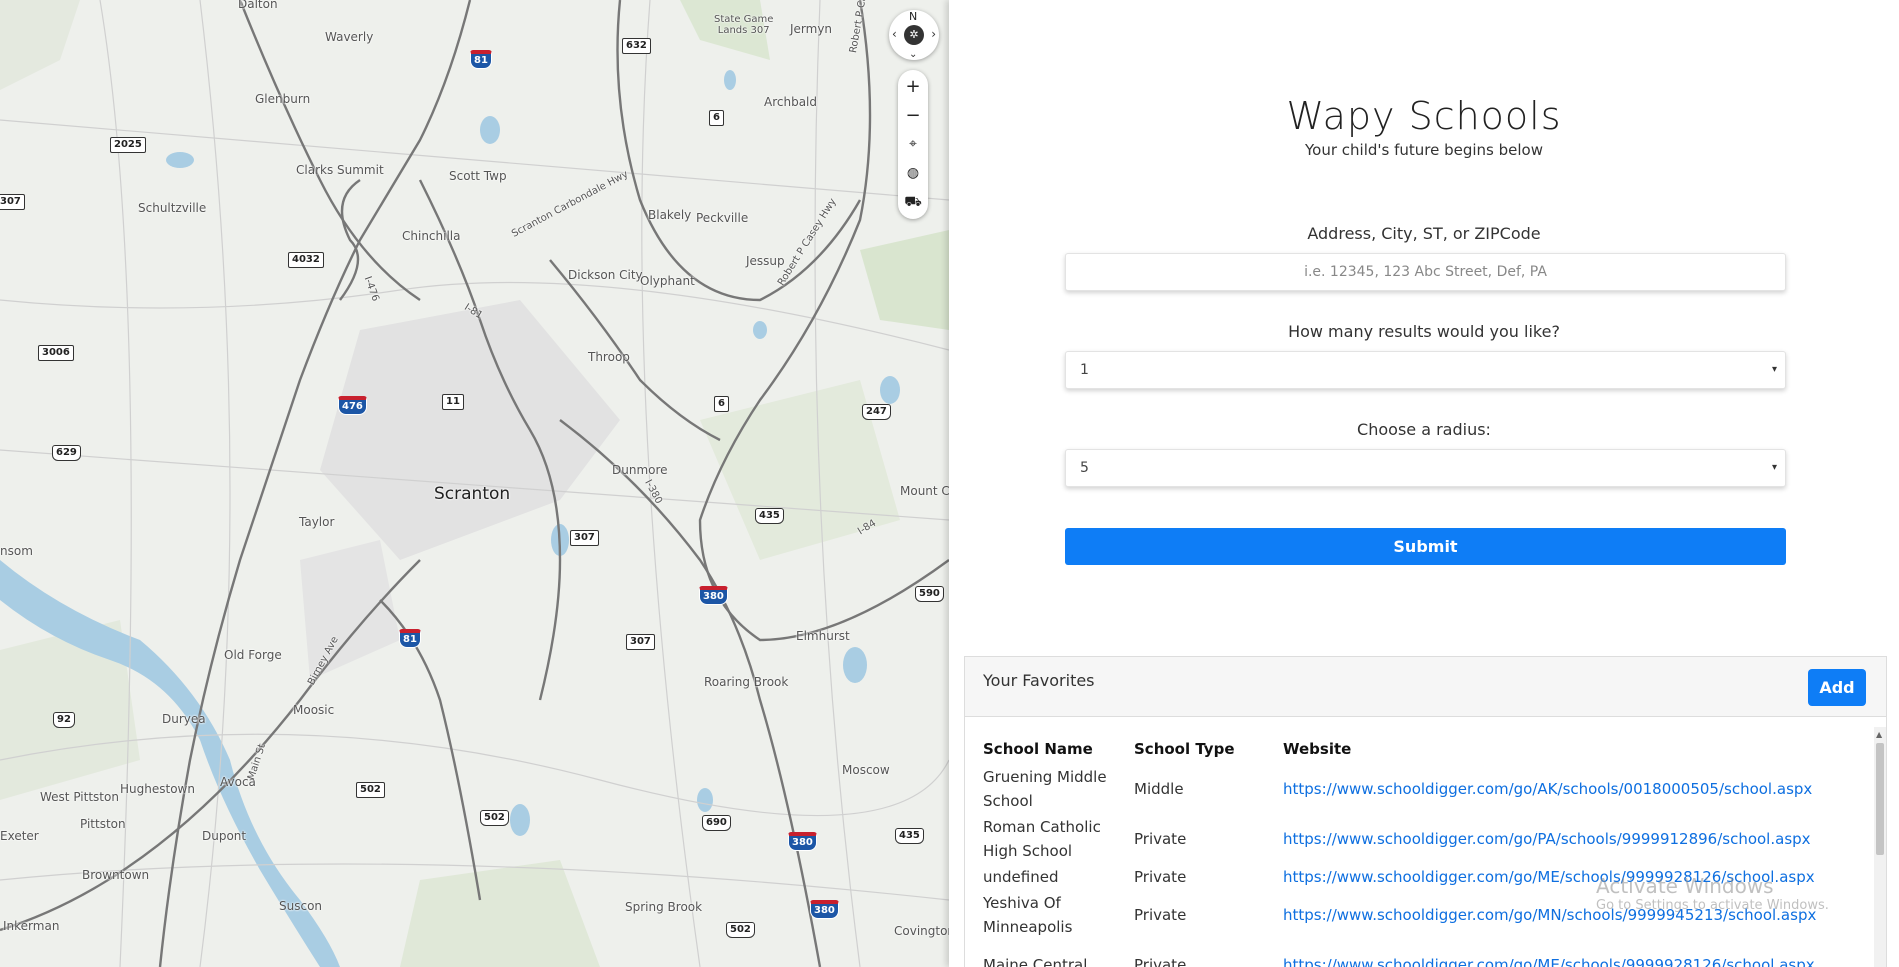 This screenshot has height=967, width=1899. I want to click on map-place-label: Roaring Brook, so click(746, 682).